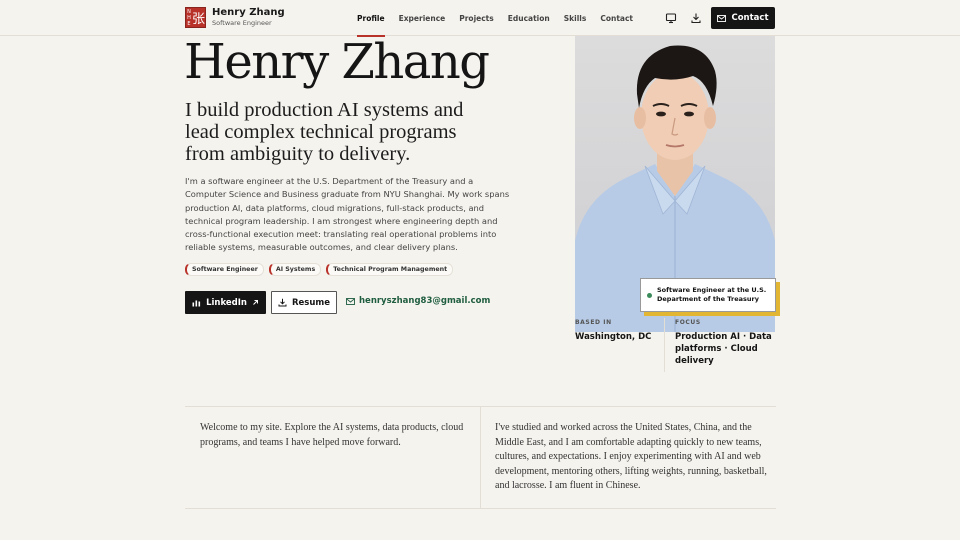  What do you see at coordinates (418, 301) in the screenshot?
I see `email-link: henryszhang83@gmail.com` at bounding box center [418, 301].